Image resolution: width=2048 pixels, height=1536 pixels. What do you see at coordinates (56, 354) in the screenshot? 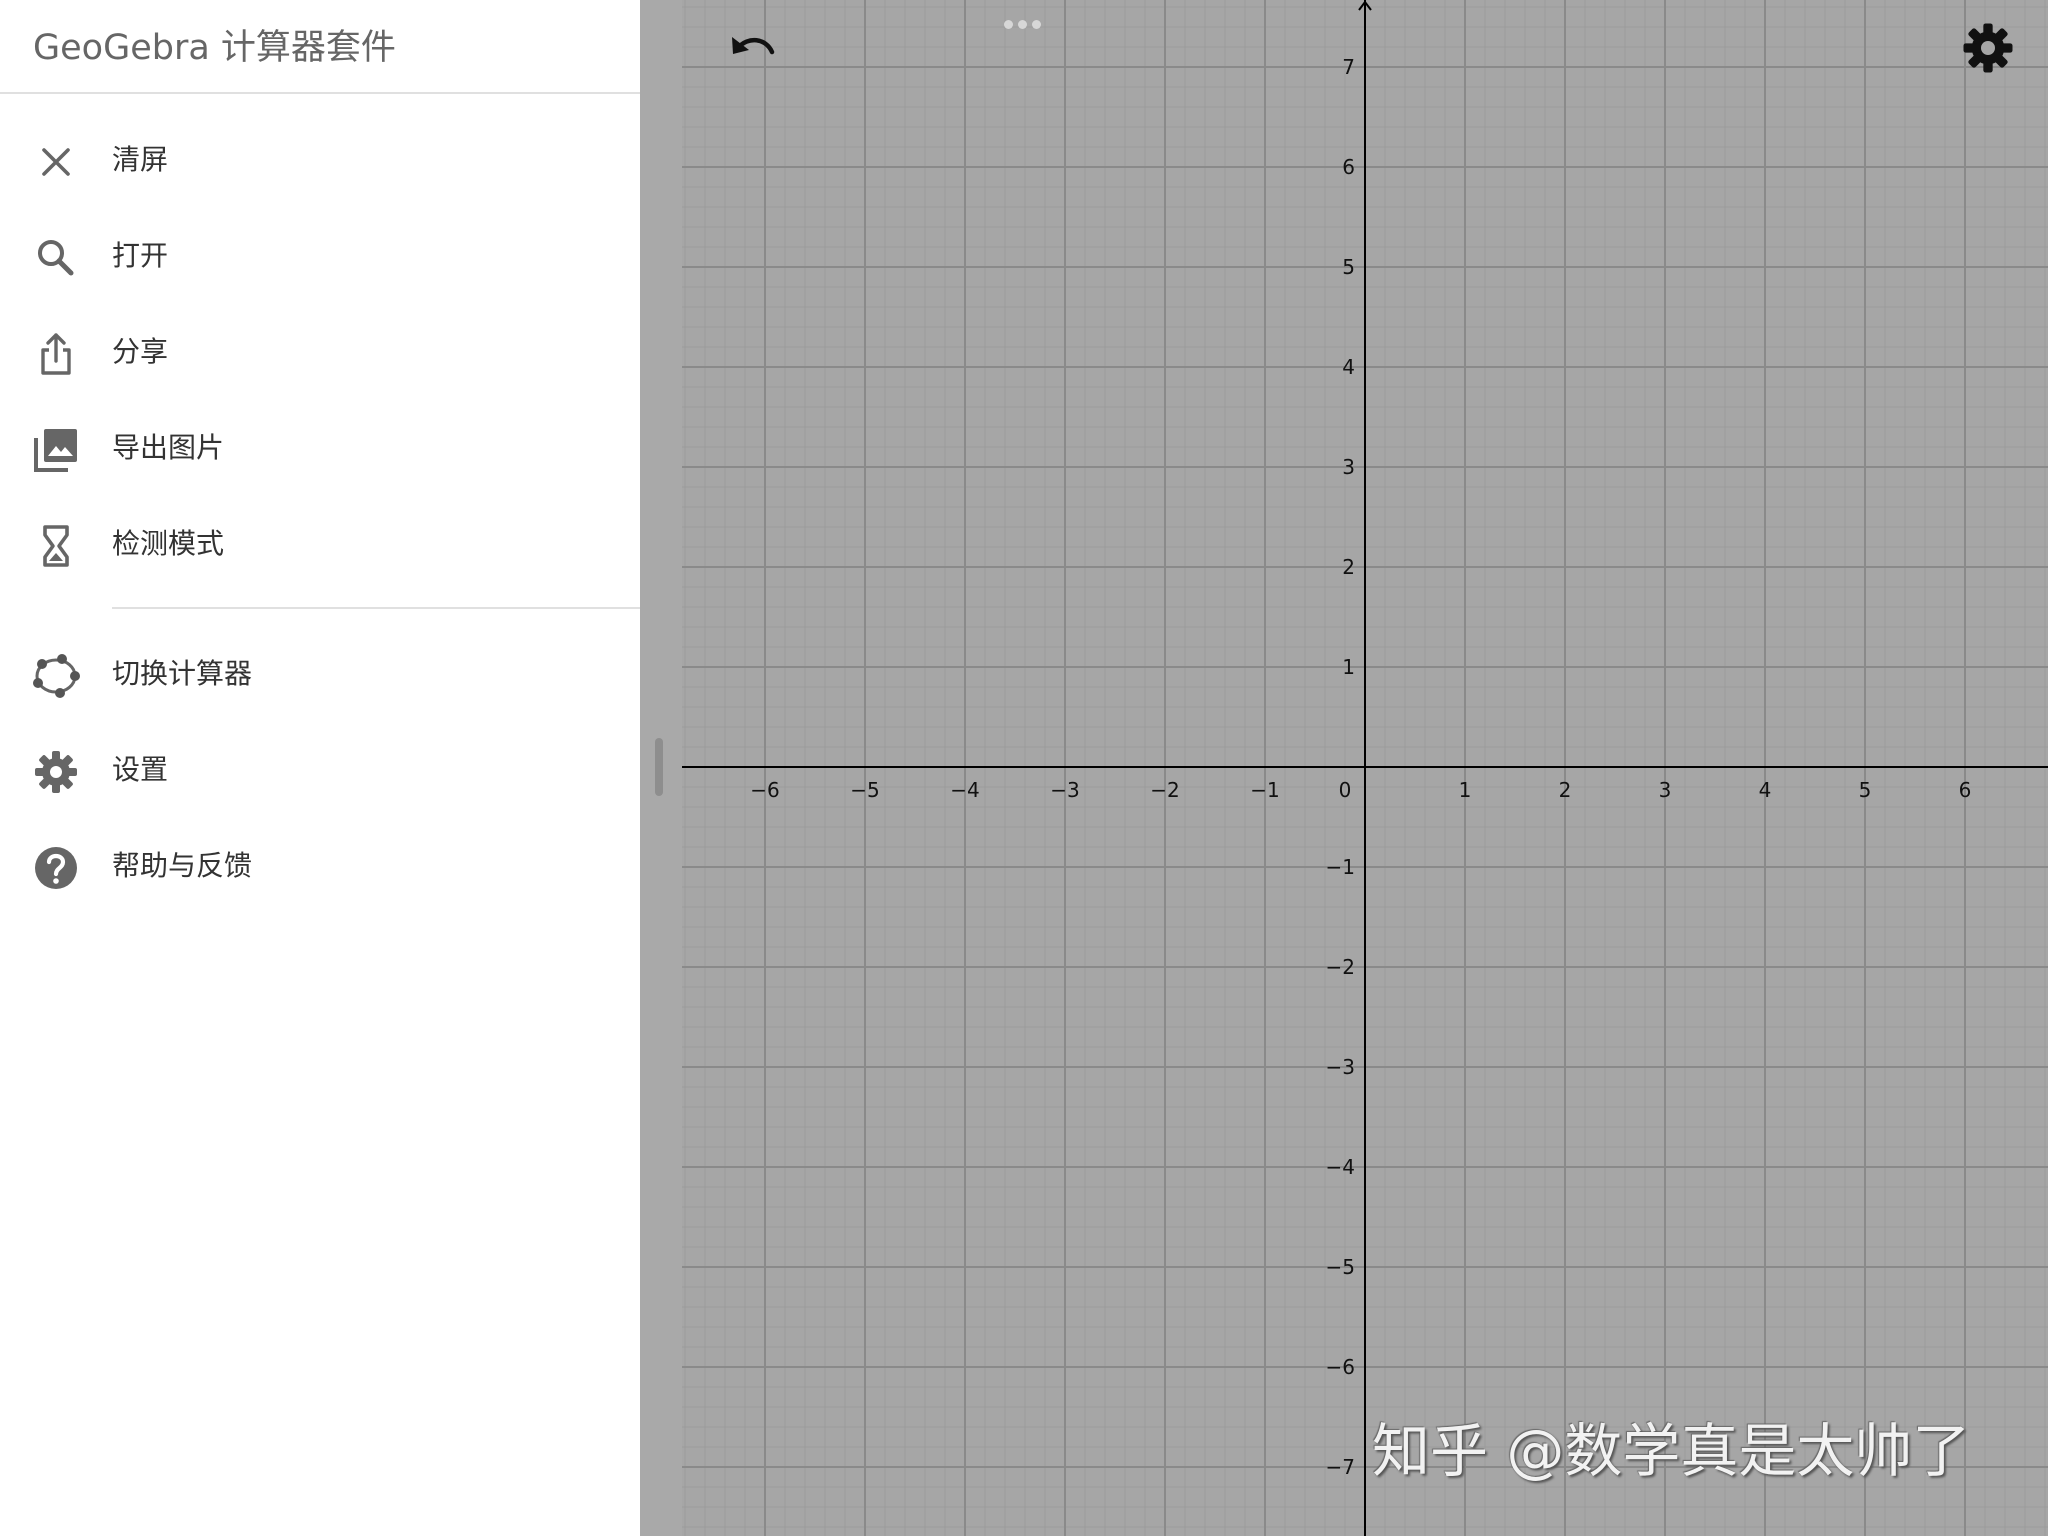
I see `share-icon` at bounding box center [56, 354].